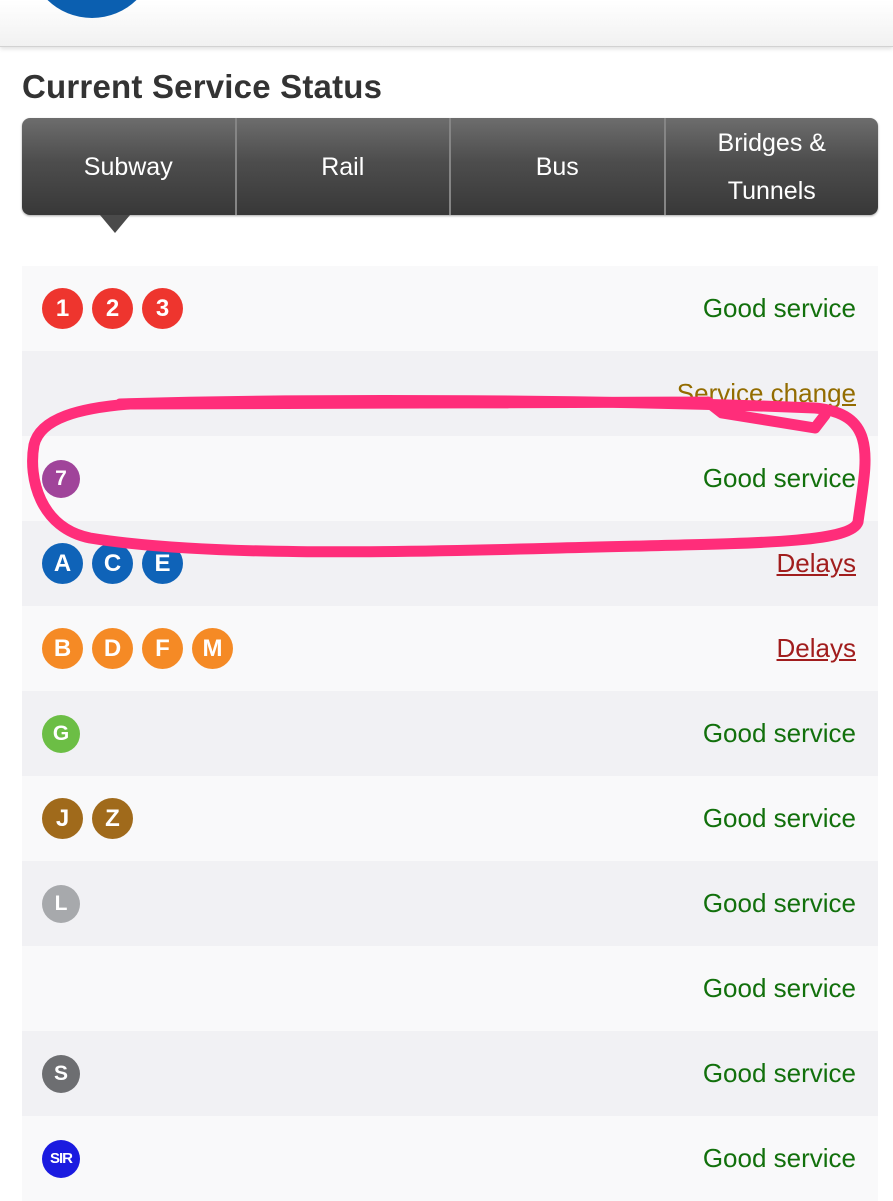  I want to click on service-status-row: 1 2 3 Good service, so click(450, 308).